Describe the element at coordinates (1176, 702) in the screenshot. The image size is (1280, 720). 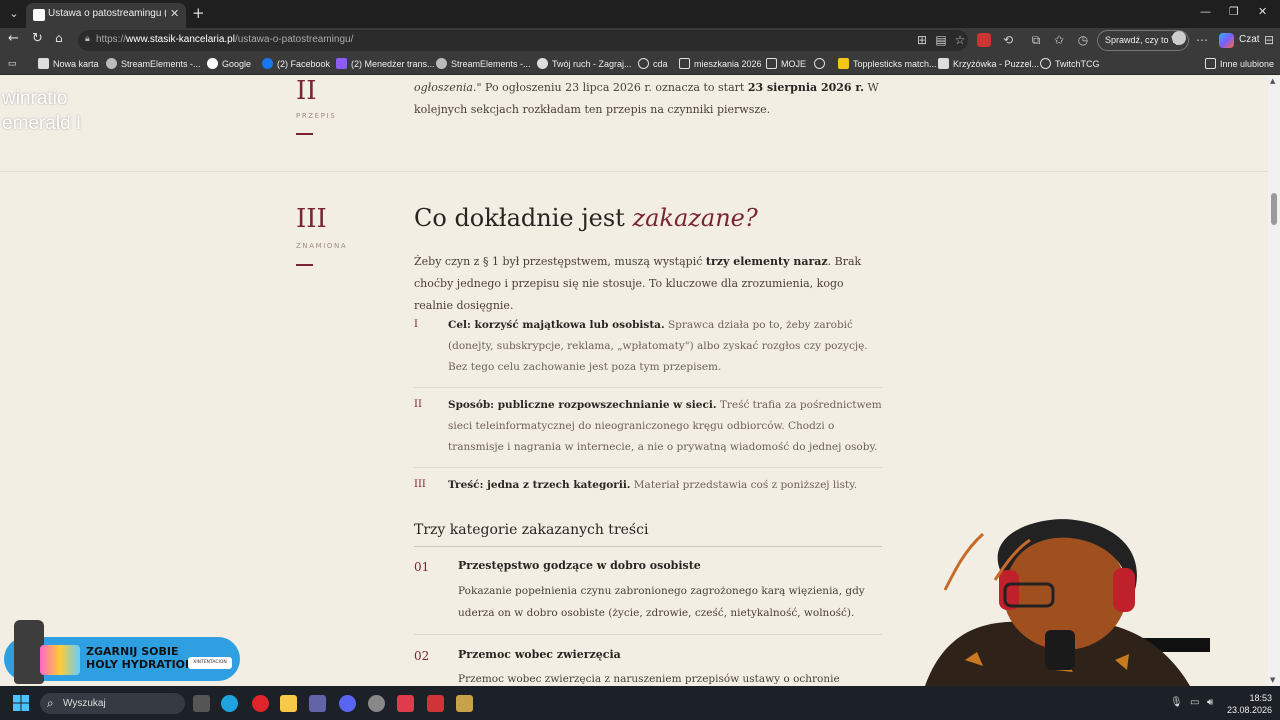
I see `microphone-tray-icon: 🎙︎` at that location.